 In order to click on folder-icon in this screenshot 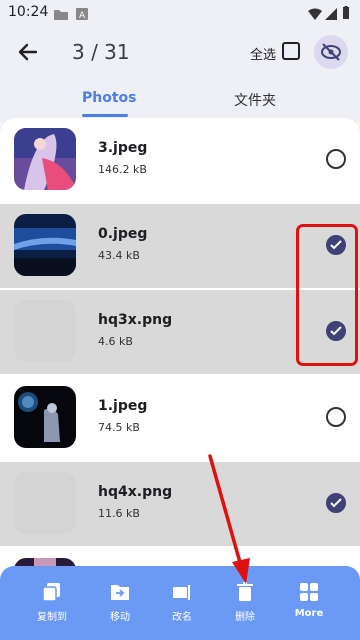, I will do `click(61, 14)`.